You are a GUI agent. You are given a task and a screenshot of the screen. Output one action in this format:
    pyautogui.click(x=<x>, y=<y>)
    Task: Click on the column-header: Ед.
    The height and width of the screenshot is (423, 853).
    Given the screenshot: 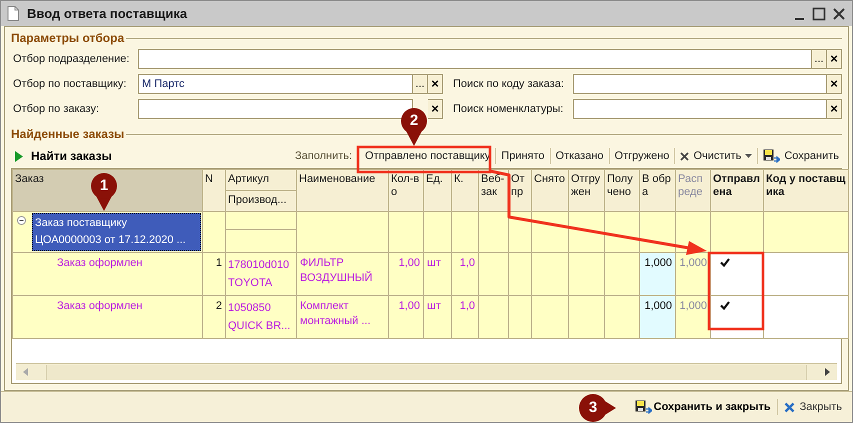 What is the action you would take?
    pyautogui.click(x=438, y=191)
    